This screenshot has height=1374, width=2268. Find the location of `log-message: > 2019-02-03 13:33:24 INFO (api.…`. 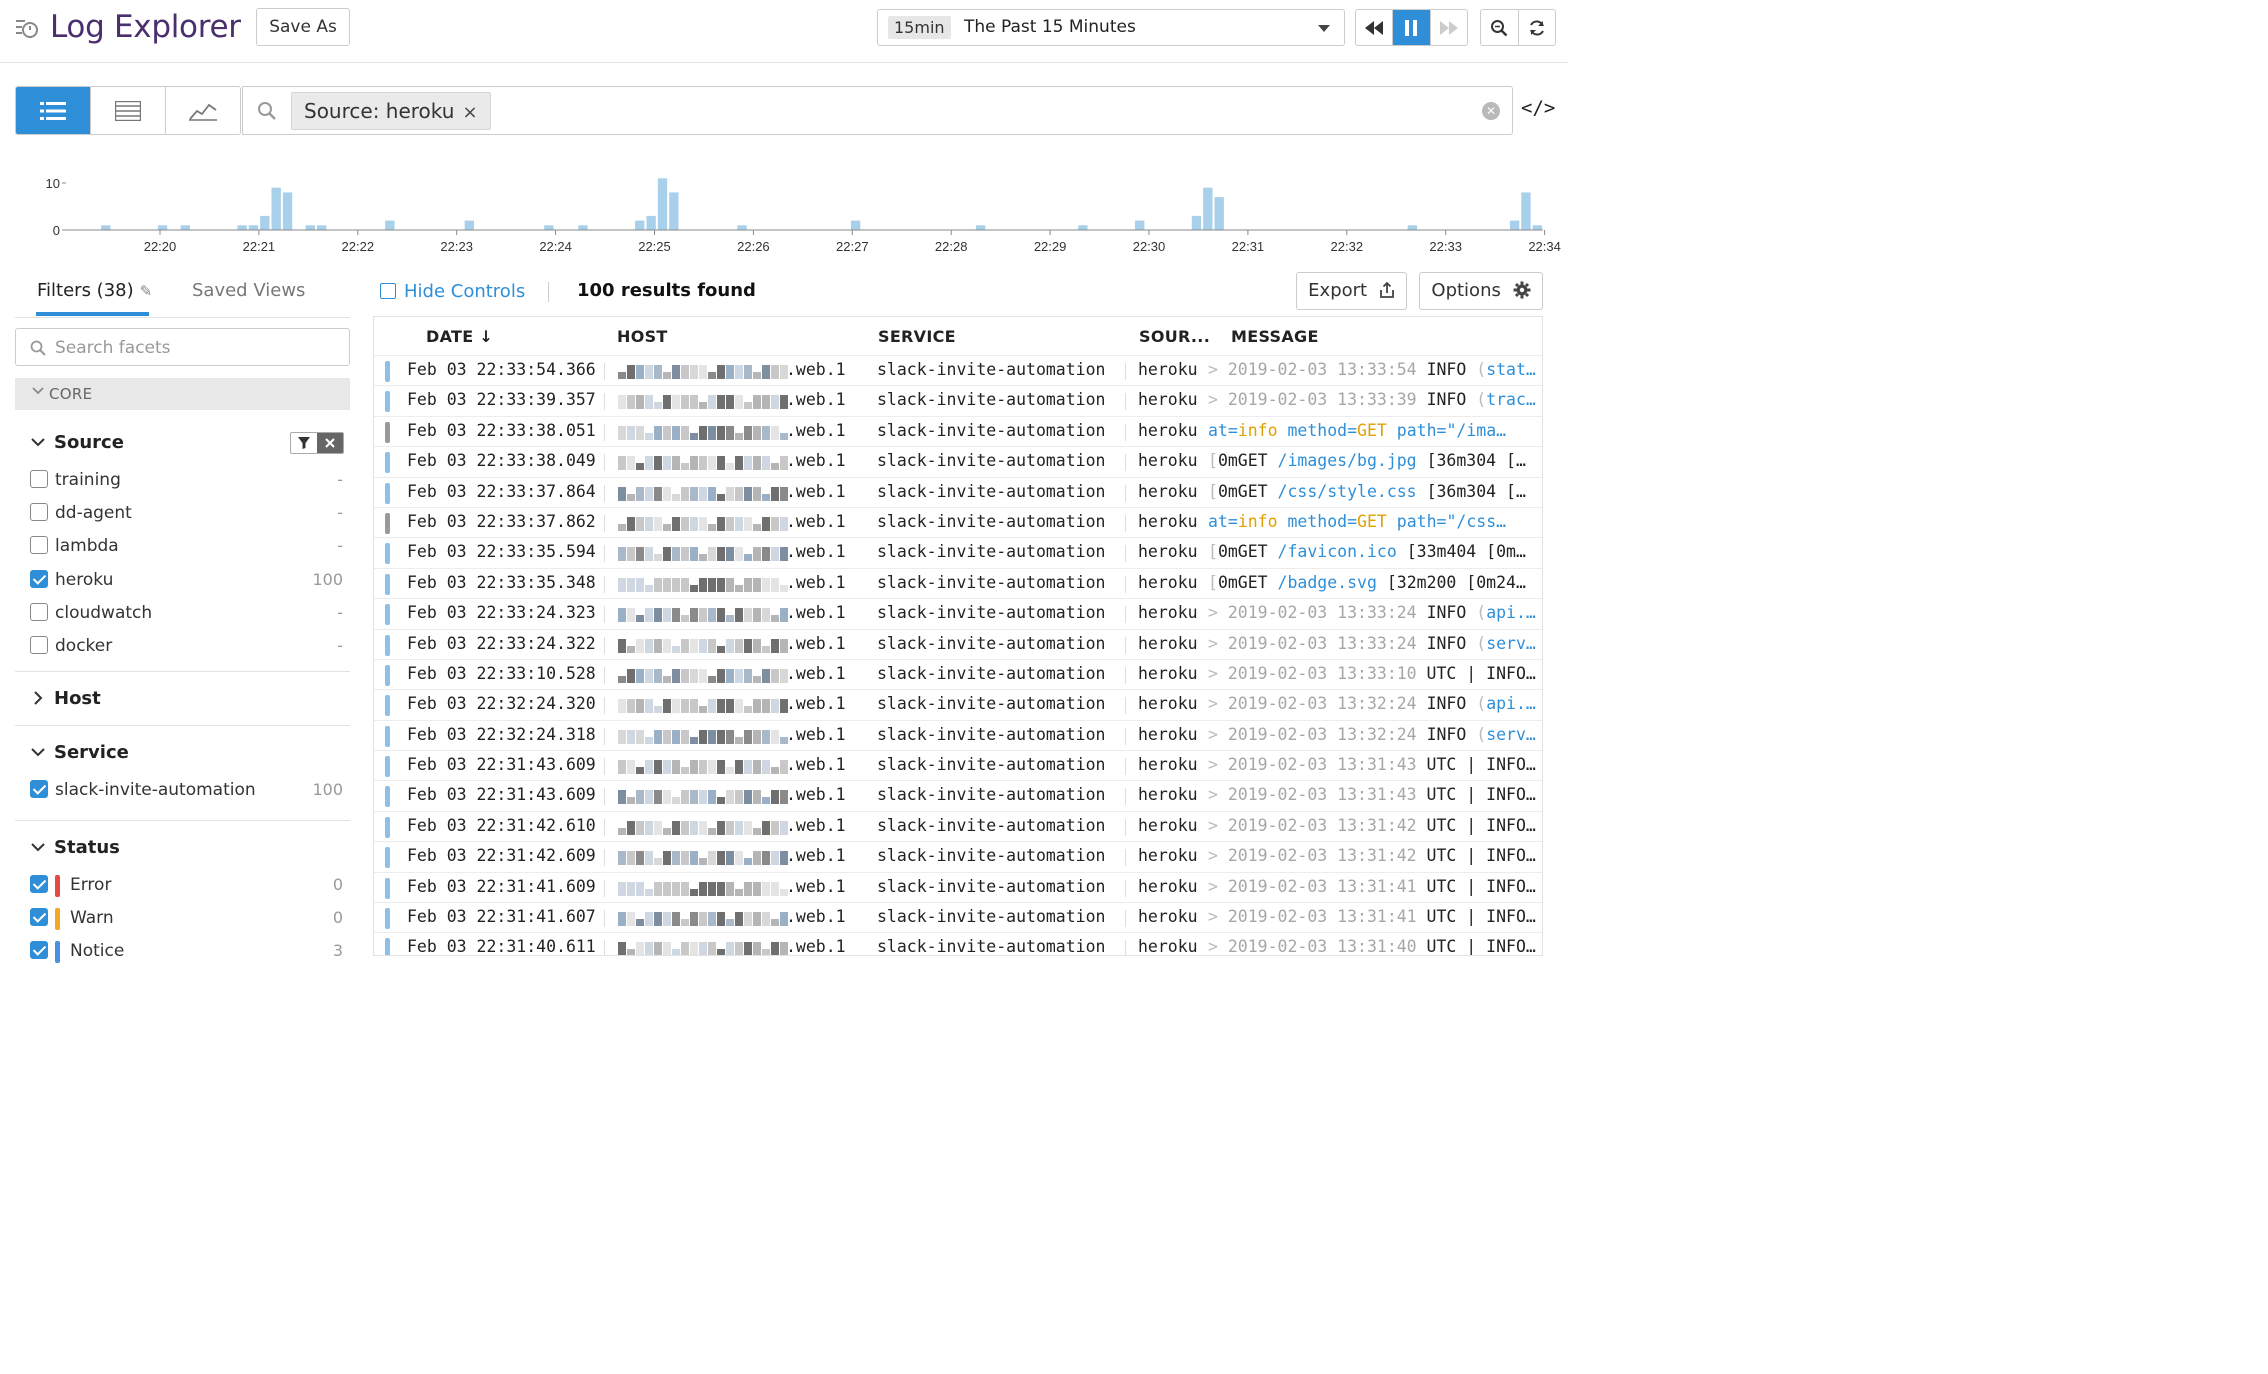

log-message: > 2019-02-03 13:33:24 INFO (api.… is located at coordinates (1373, 612).